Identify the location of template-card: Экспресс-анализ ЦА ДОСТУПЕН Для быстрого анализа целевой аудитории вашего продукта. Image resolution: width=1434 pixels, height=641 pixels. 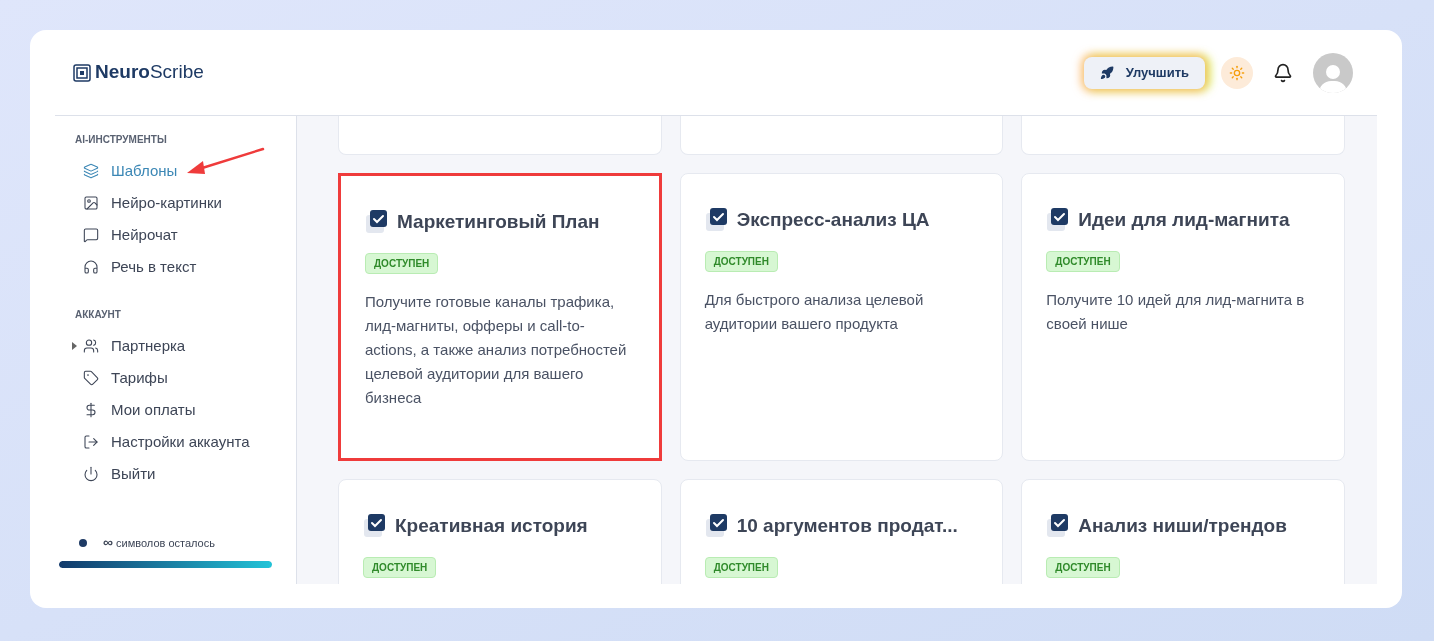
(841, 317).